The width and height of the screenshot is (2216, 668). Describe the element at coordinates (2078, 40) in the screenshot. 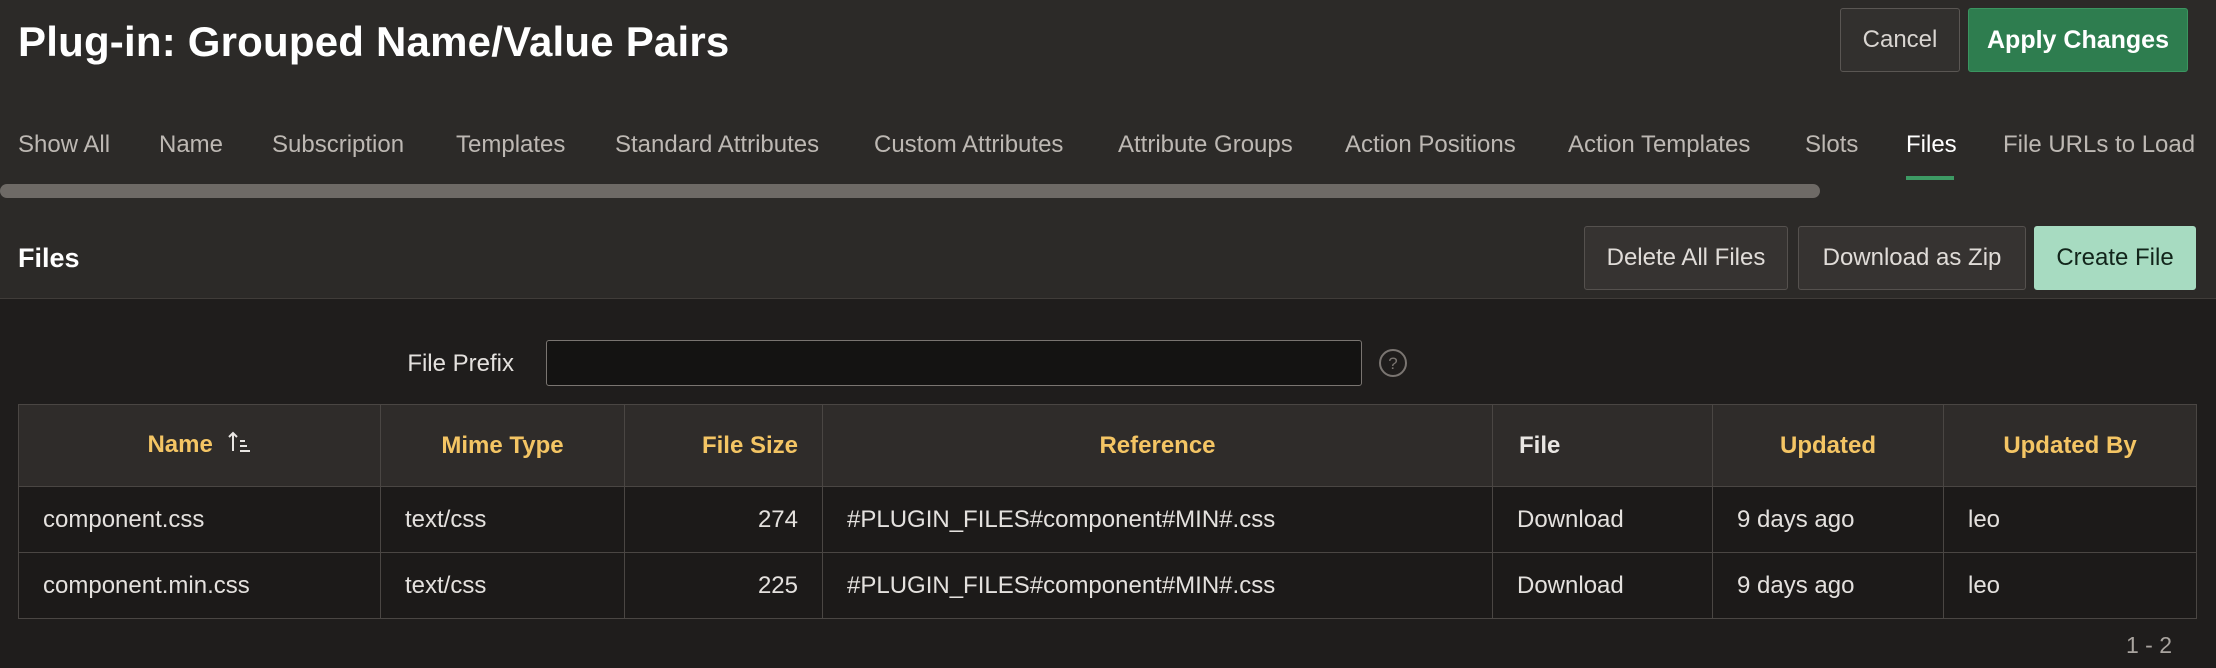

I see `apply-changes-button: Apply Changes` at that location.